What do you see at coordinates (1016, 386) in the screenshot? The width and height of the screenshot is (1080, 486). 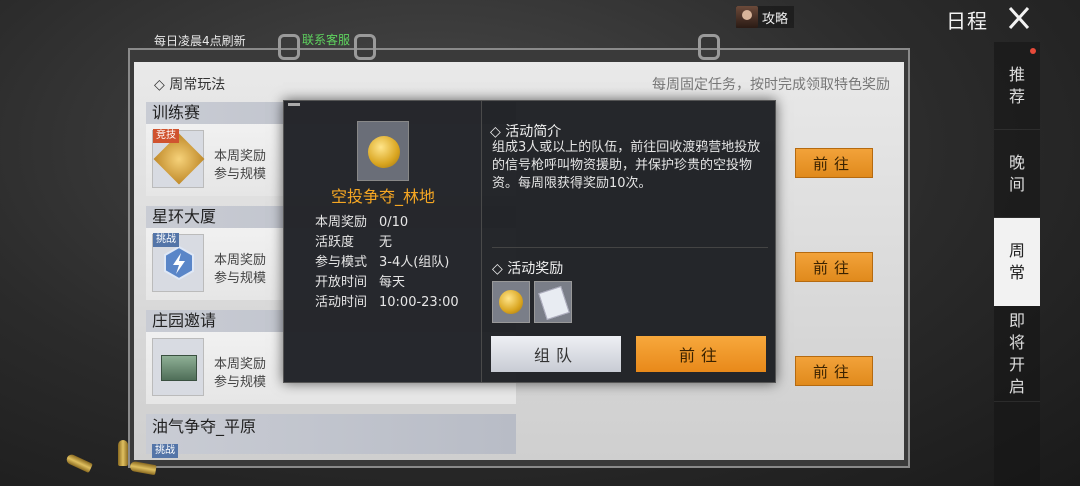 I see `tab-label: 启` at bounding box center [1016, 386].